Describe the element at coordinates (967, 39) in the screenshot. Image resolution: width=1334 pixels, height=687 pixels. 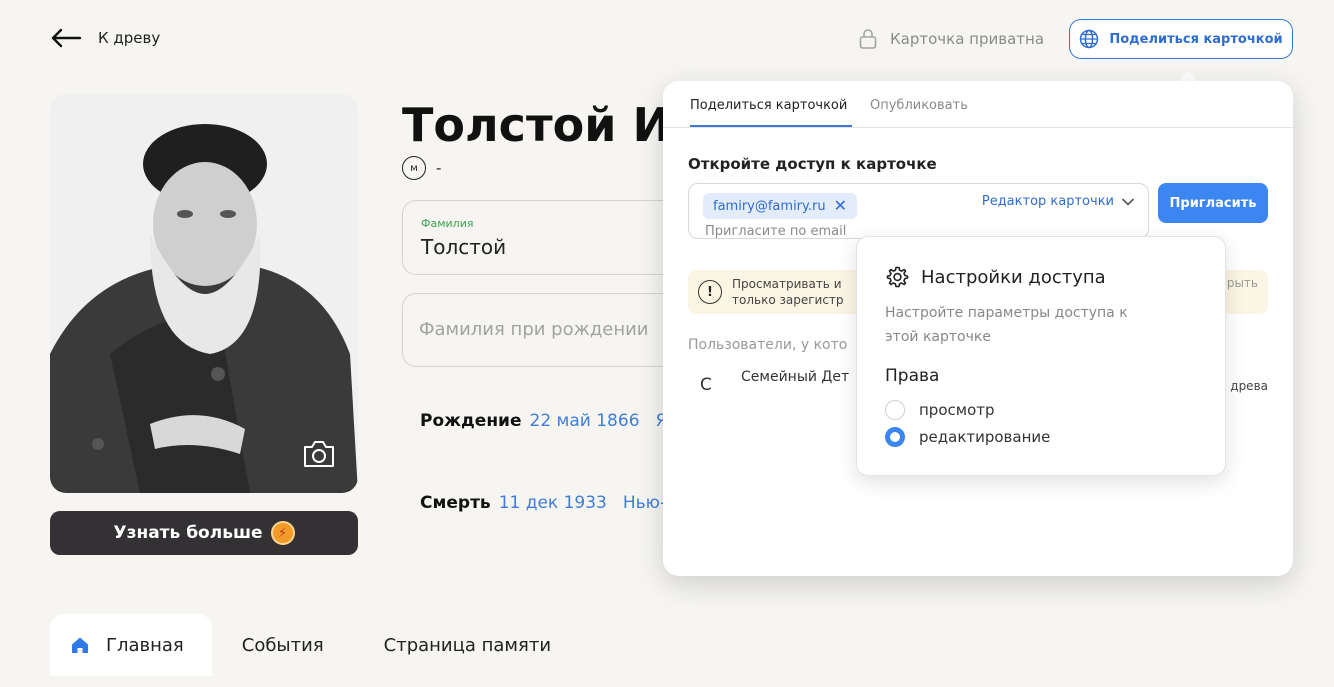
I see `private-label: Карточка приватна` at that location.